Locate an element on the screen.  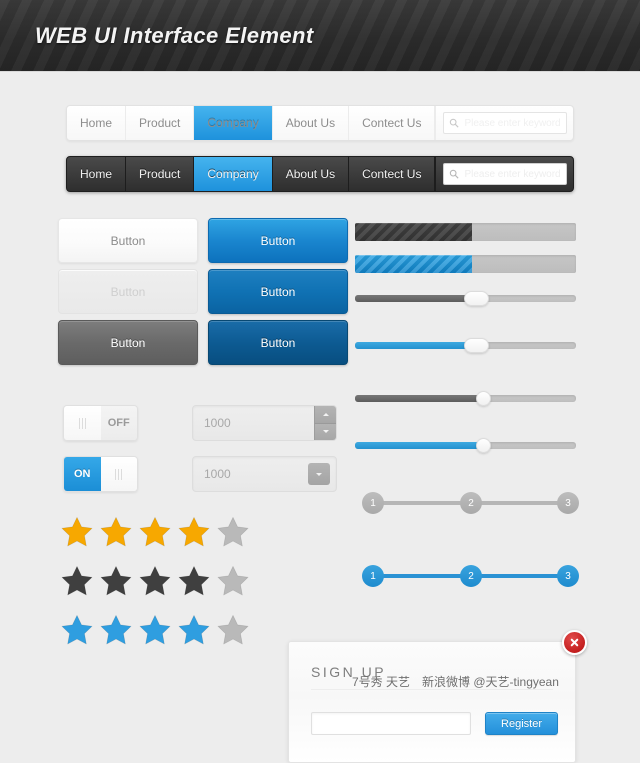
rating-stars-blue is located at coordinates (155, 630).